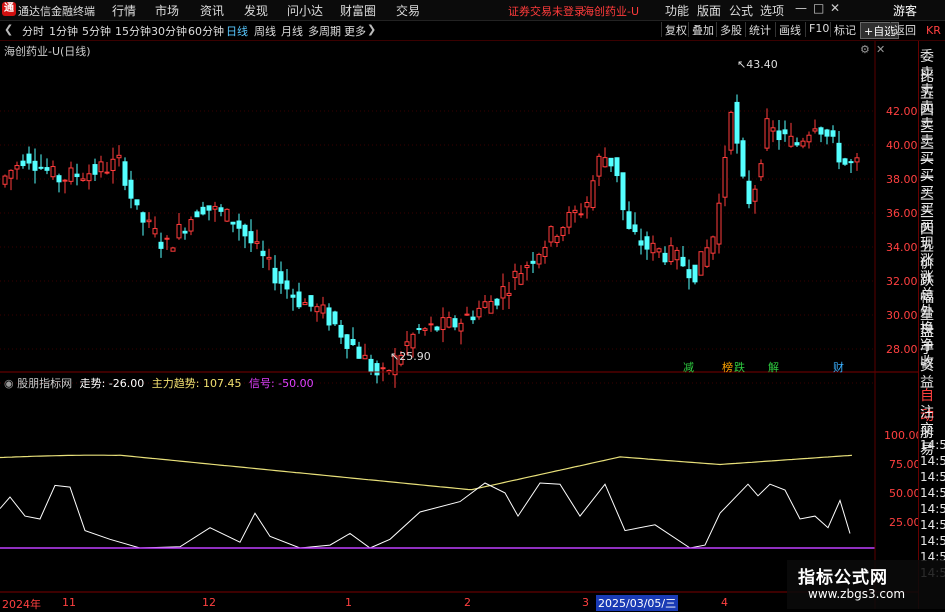 Image resolution: width=945 pixels, height=612 pixels. Describe the element at coordinates (844, 29) in the screenshot. I see `tool-mark: 标记` at that location.